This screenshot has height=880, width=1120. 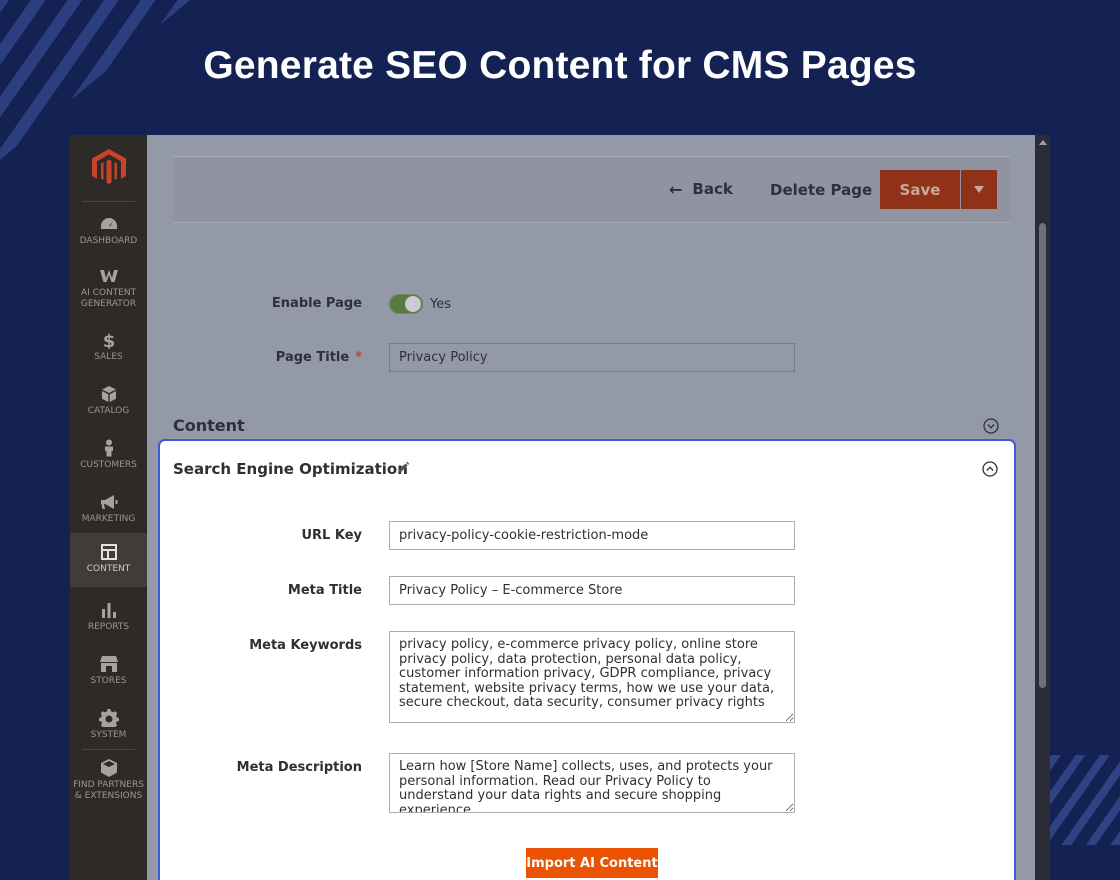 I want to click on meta-description-label: Meta Description, so click(x=299, y=767).